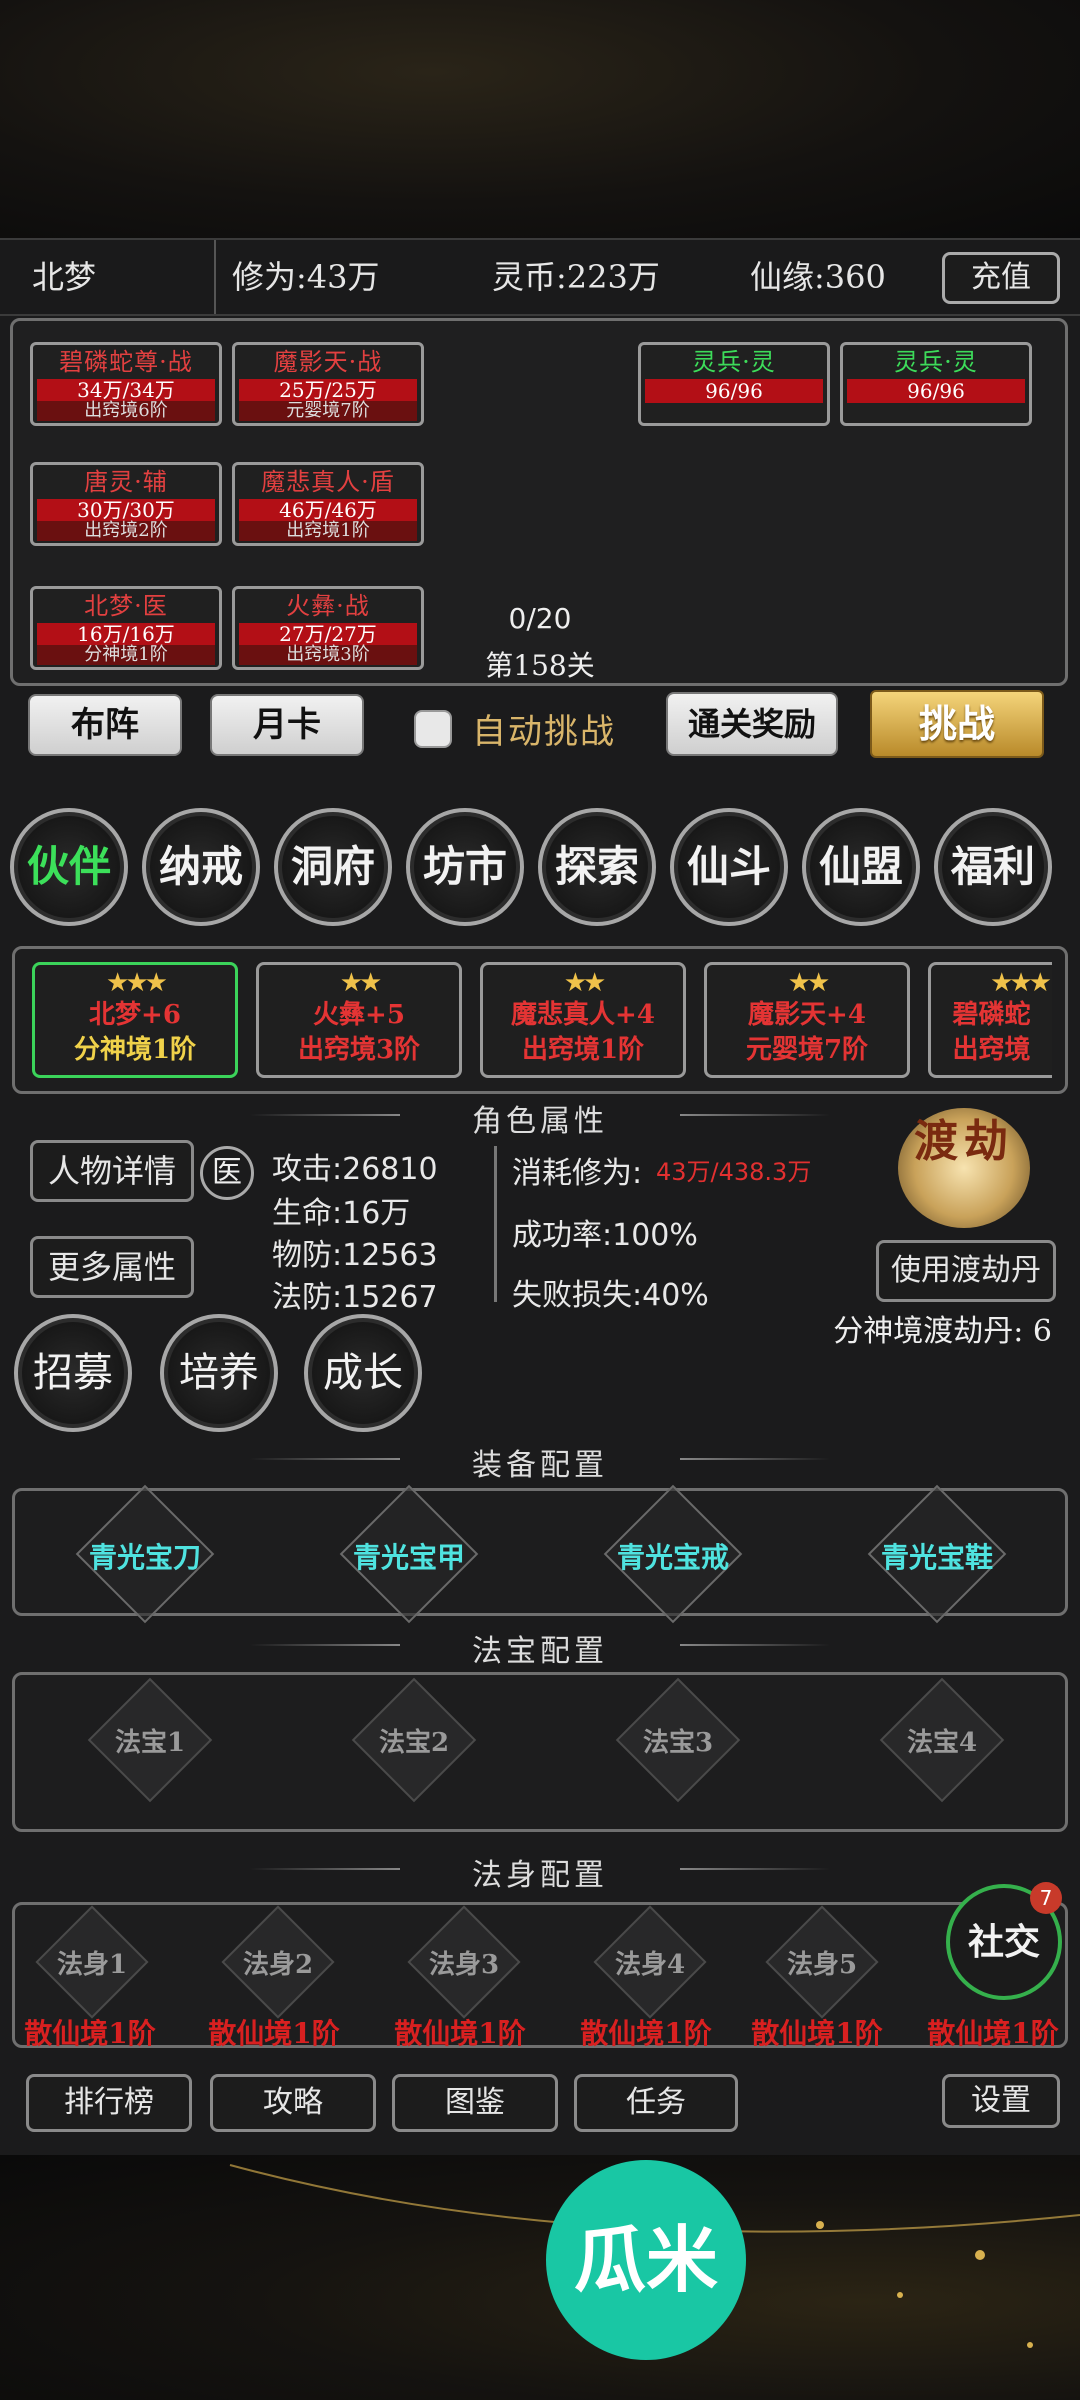 Image resolution: width=1080 pixels, height=2400 pixels. Describe the element at coordinates (355, 1297) in the screenshot. I see `magic-def-stat: 法防:15267` at that location.